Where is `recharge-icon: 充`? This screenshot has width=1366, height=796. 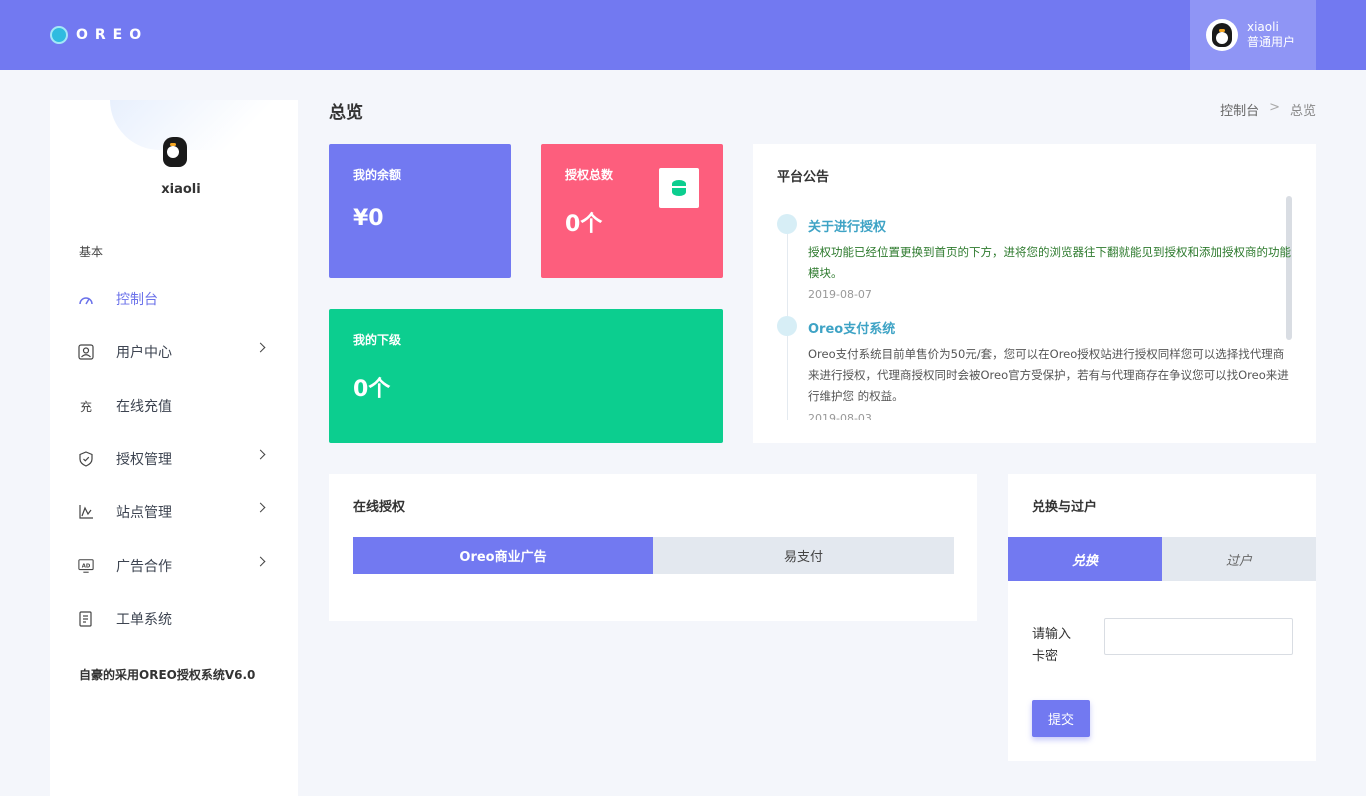
recharge-icon: 充 is located at coordinates (85, 406).